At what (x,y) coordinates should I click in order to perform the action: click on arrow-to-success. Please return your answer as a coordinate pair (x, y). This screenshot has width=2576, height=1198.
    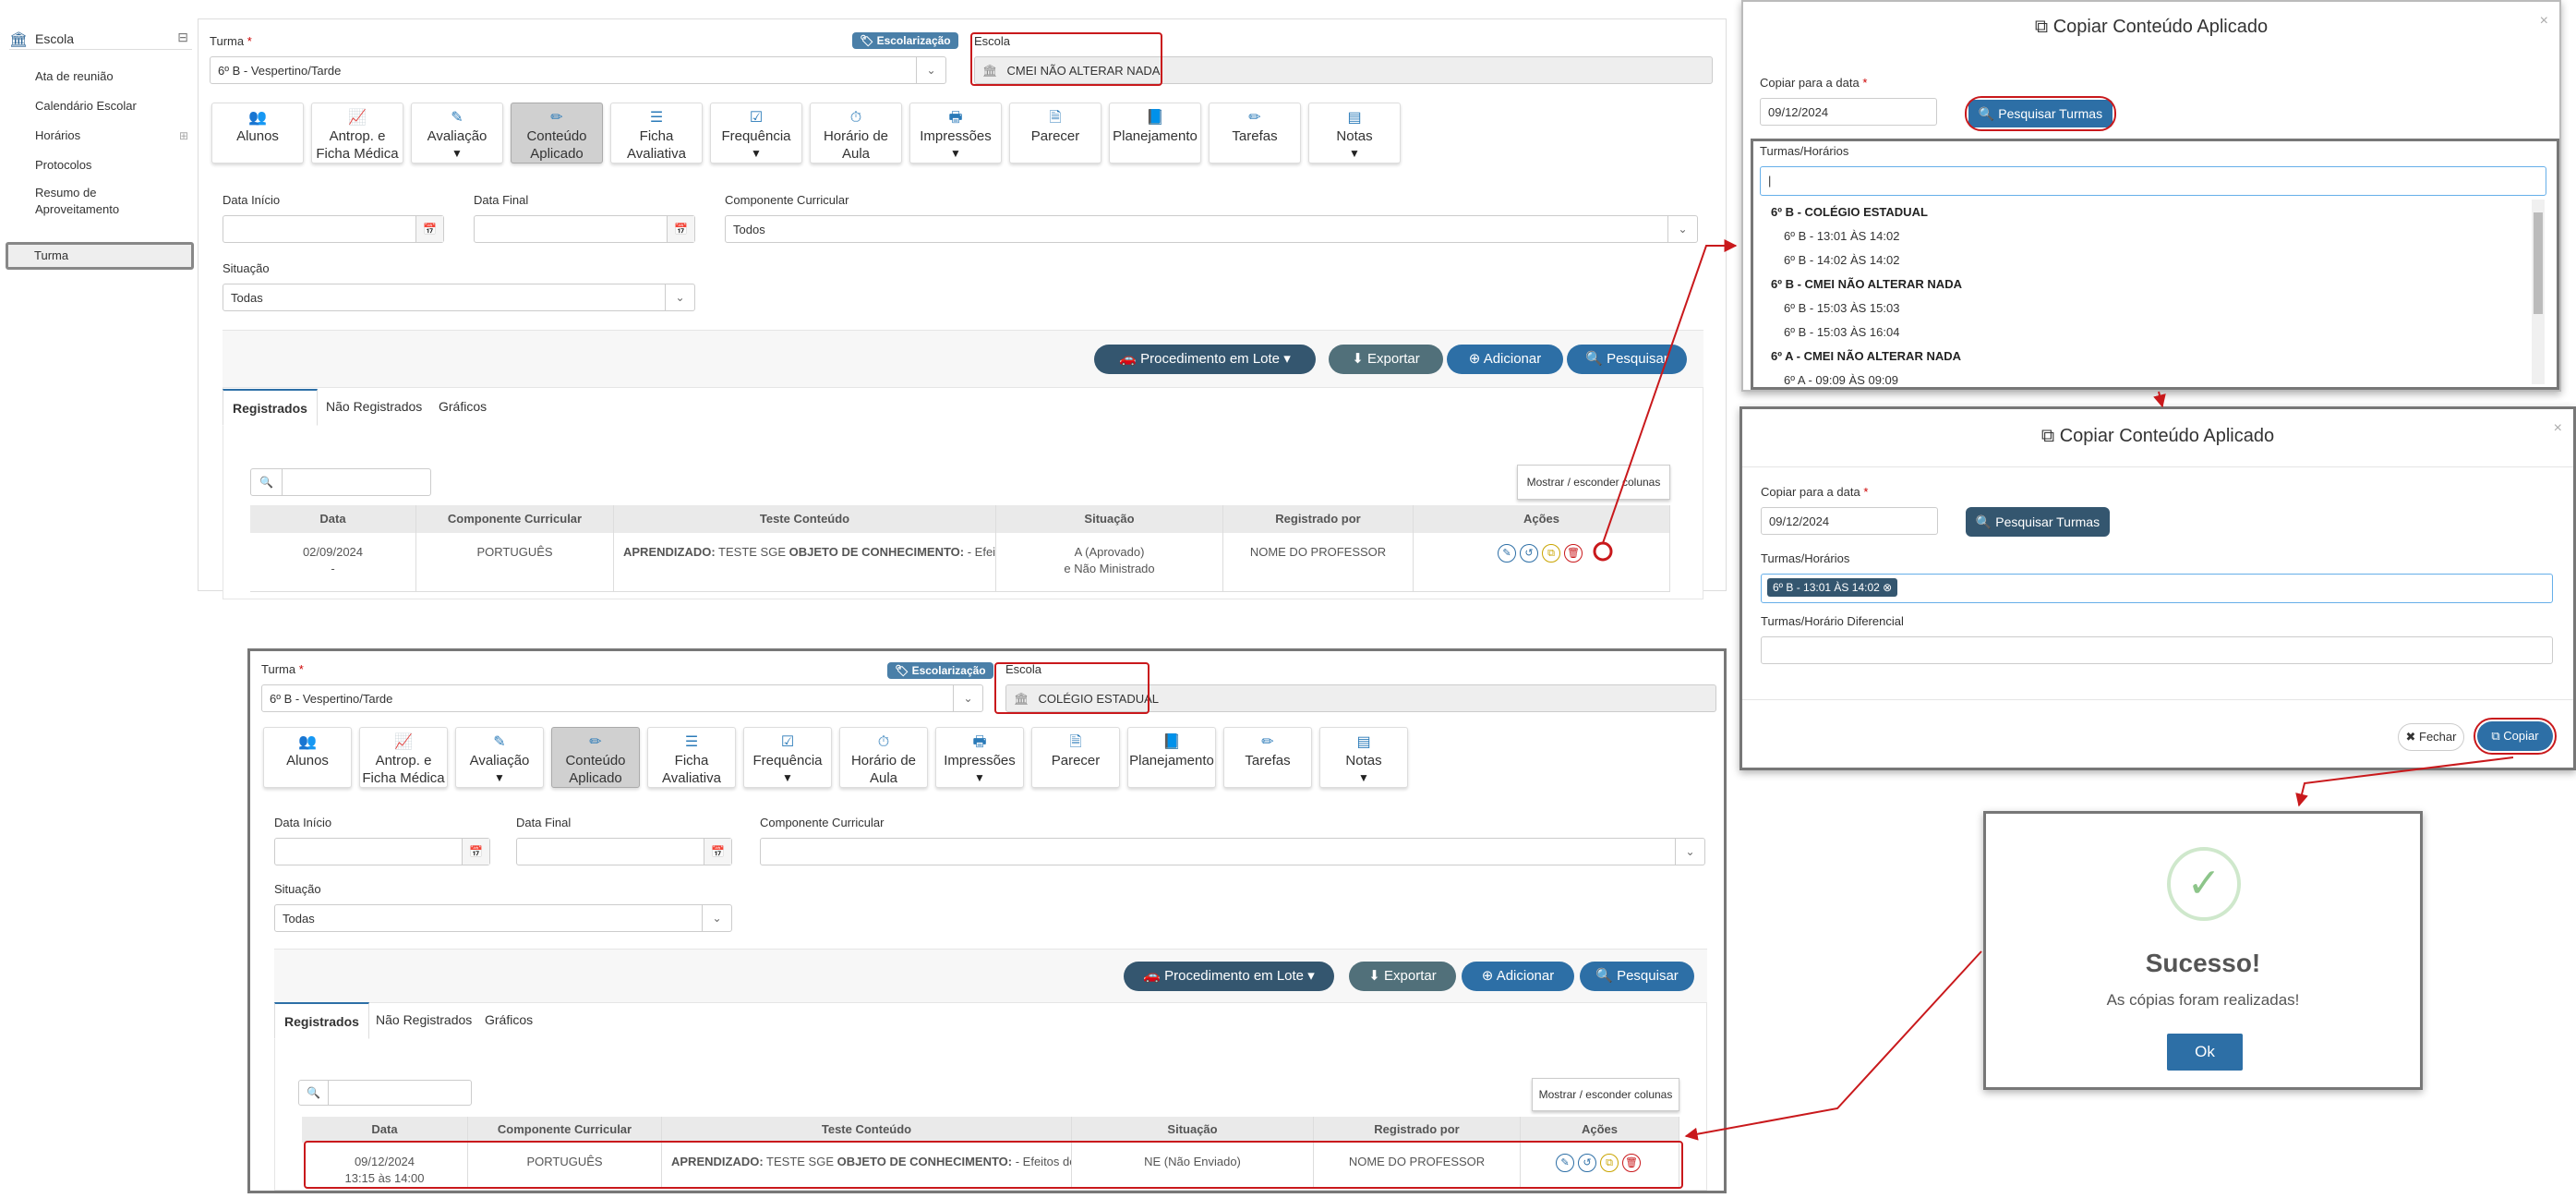
    Looking at the image, I should click on (2404, 781).